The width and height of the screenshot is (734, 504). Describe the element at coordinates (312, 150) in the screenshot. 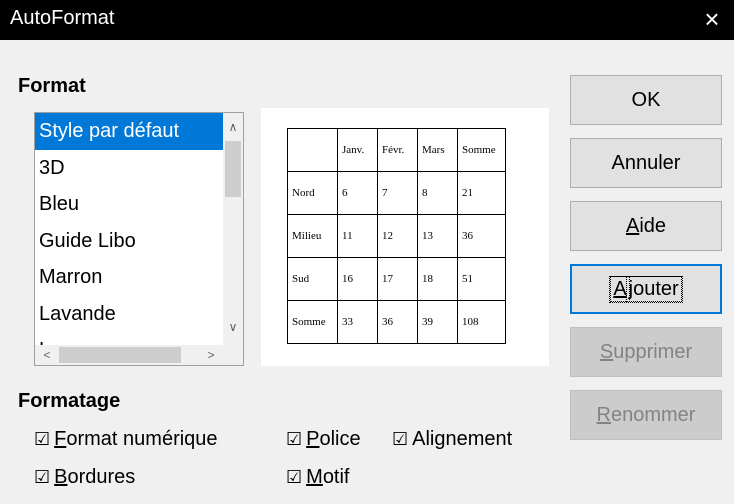

I see `preview-cell` at that location.